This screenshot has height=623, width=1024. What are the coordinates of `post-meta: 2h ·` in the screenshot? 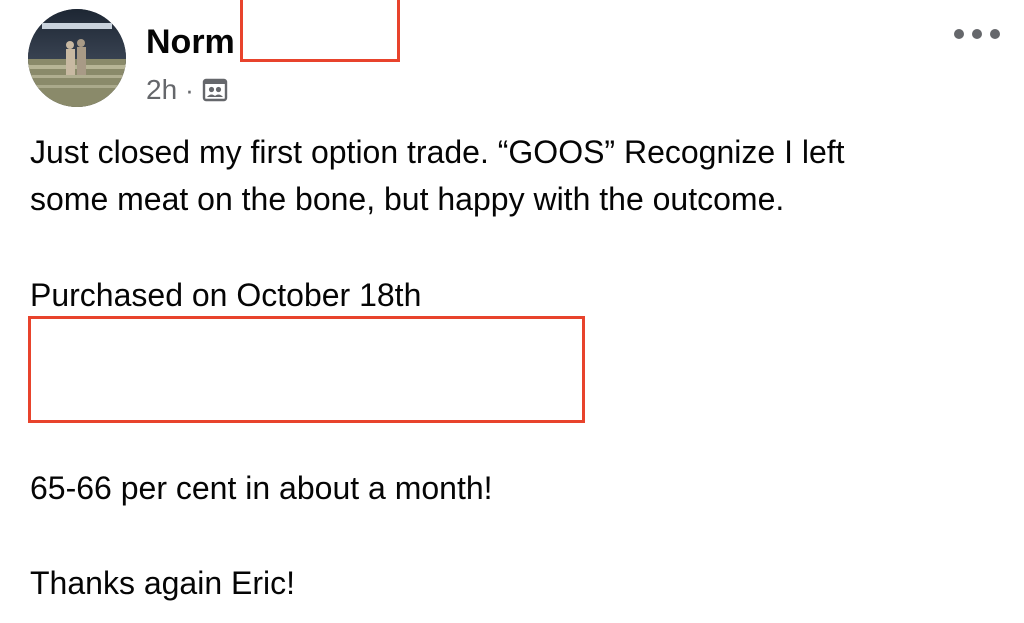 It's located at (187, 90).